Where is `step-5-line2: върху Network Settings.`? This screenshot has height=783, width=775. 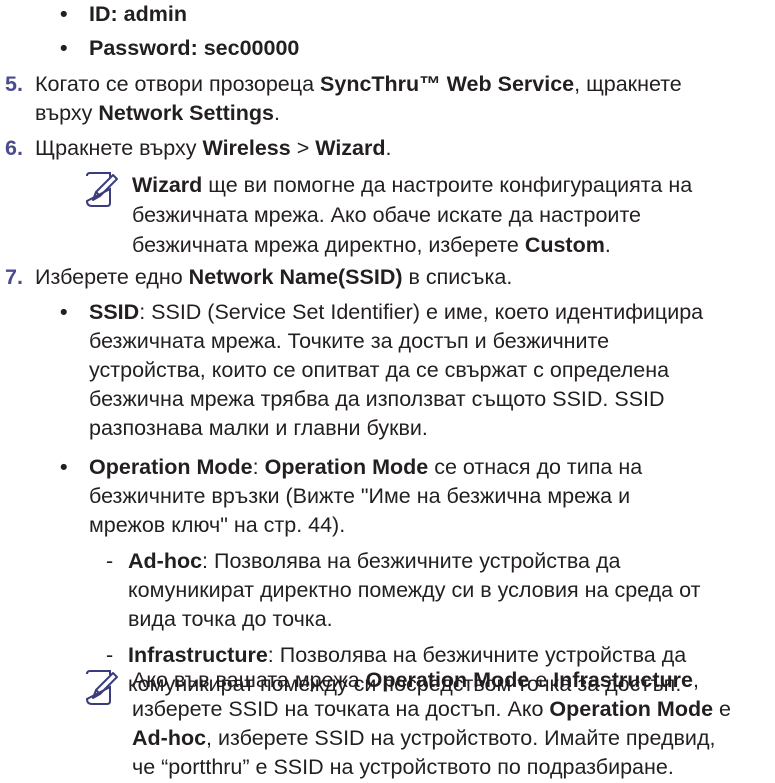 step-5-line2: върху Network Settings. is located at coordinates (157, 113).